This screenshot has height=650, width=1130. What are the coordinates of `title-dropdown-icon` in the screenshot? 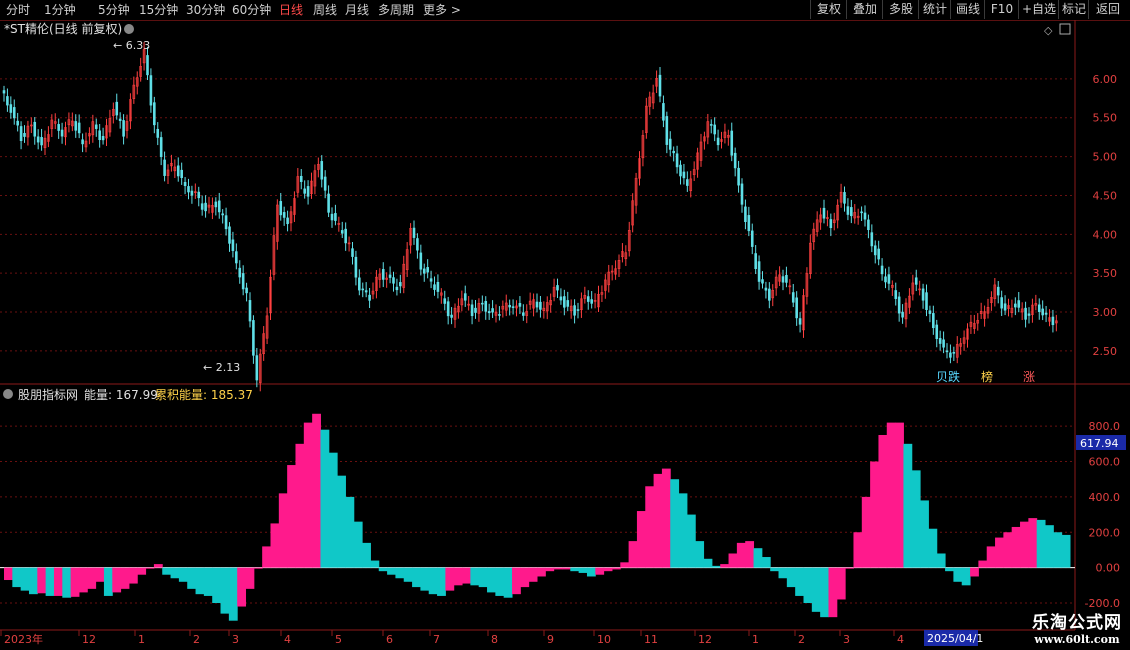 It's located at (129, 29).